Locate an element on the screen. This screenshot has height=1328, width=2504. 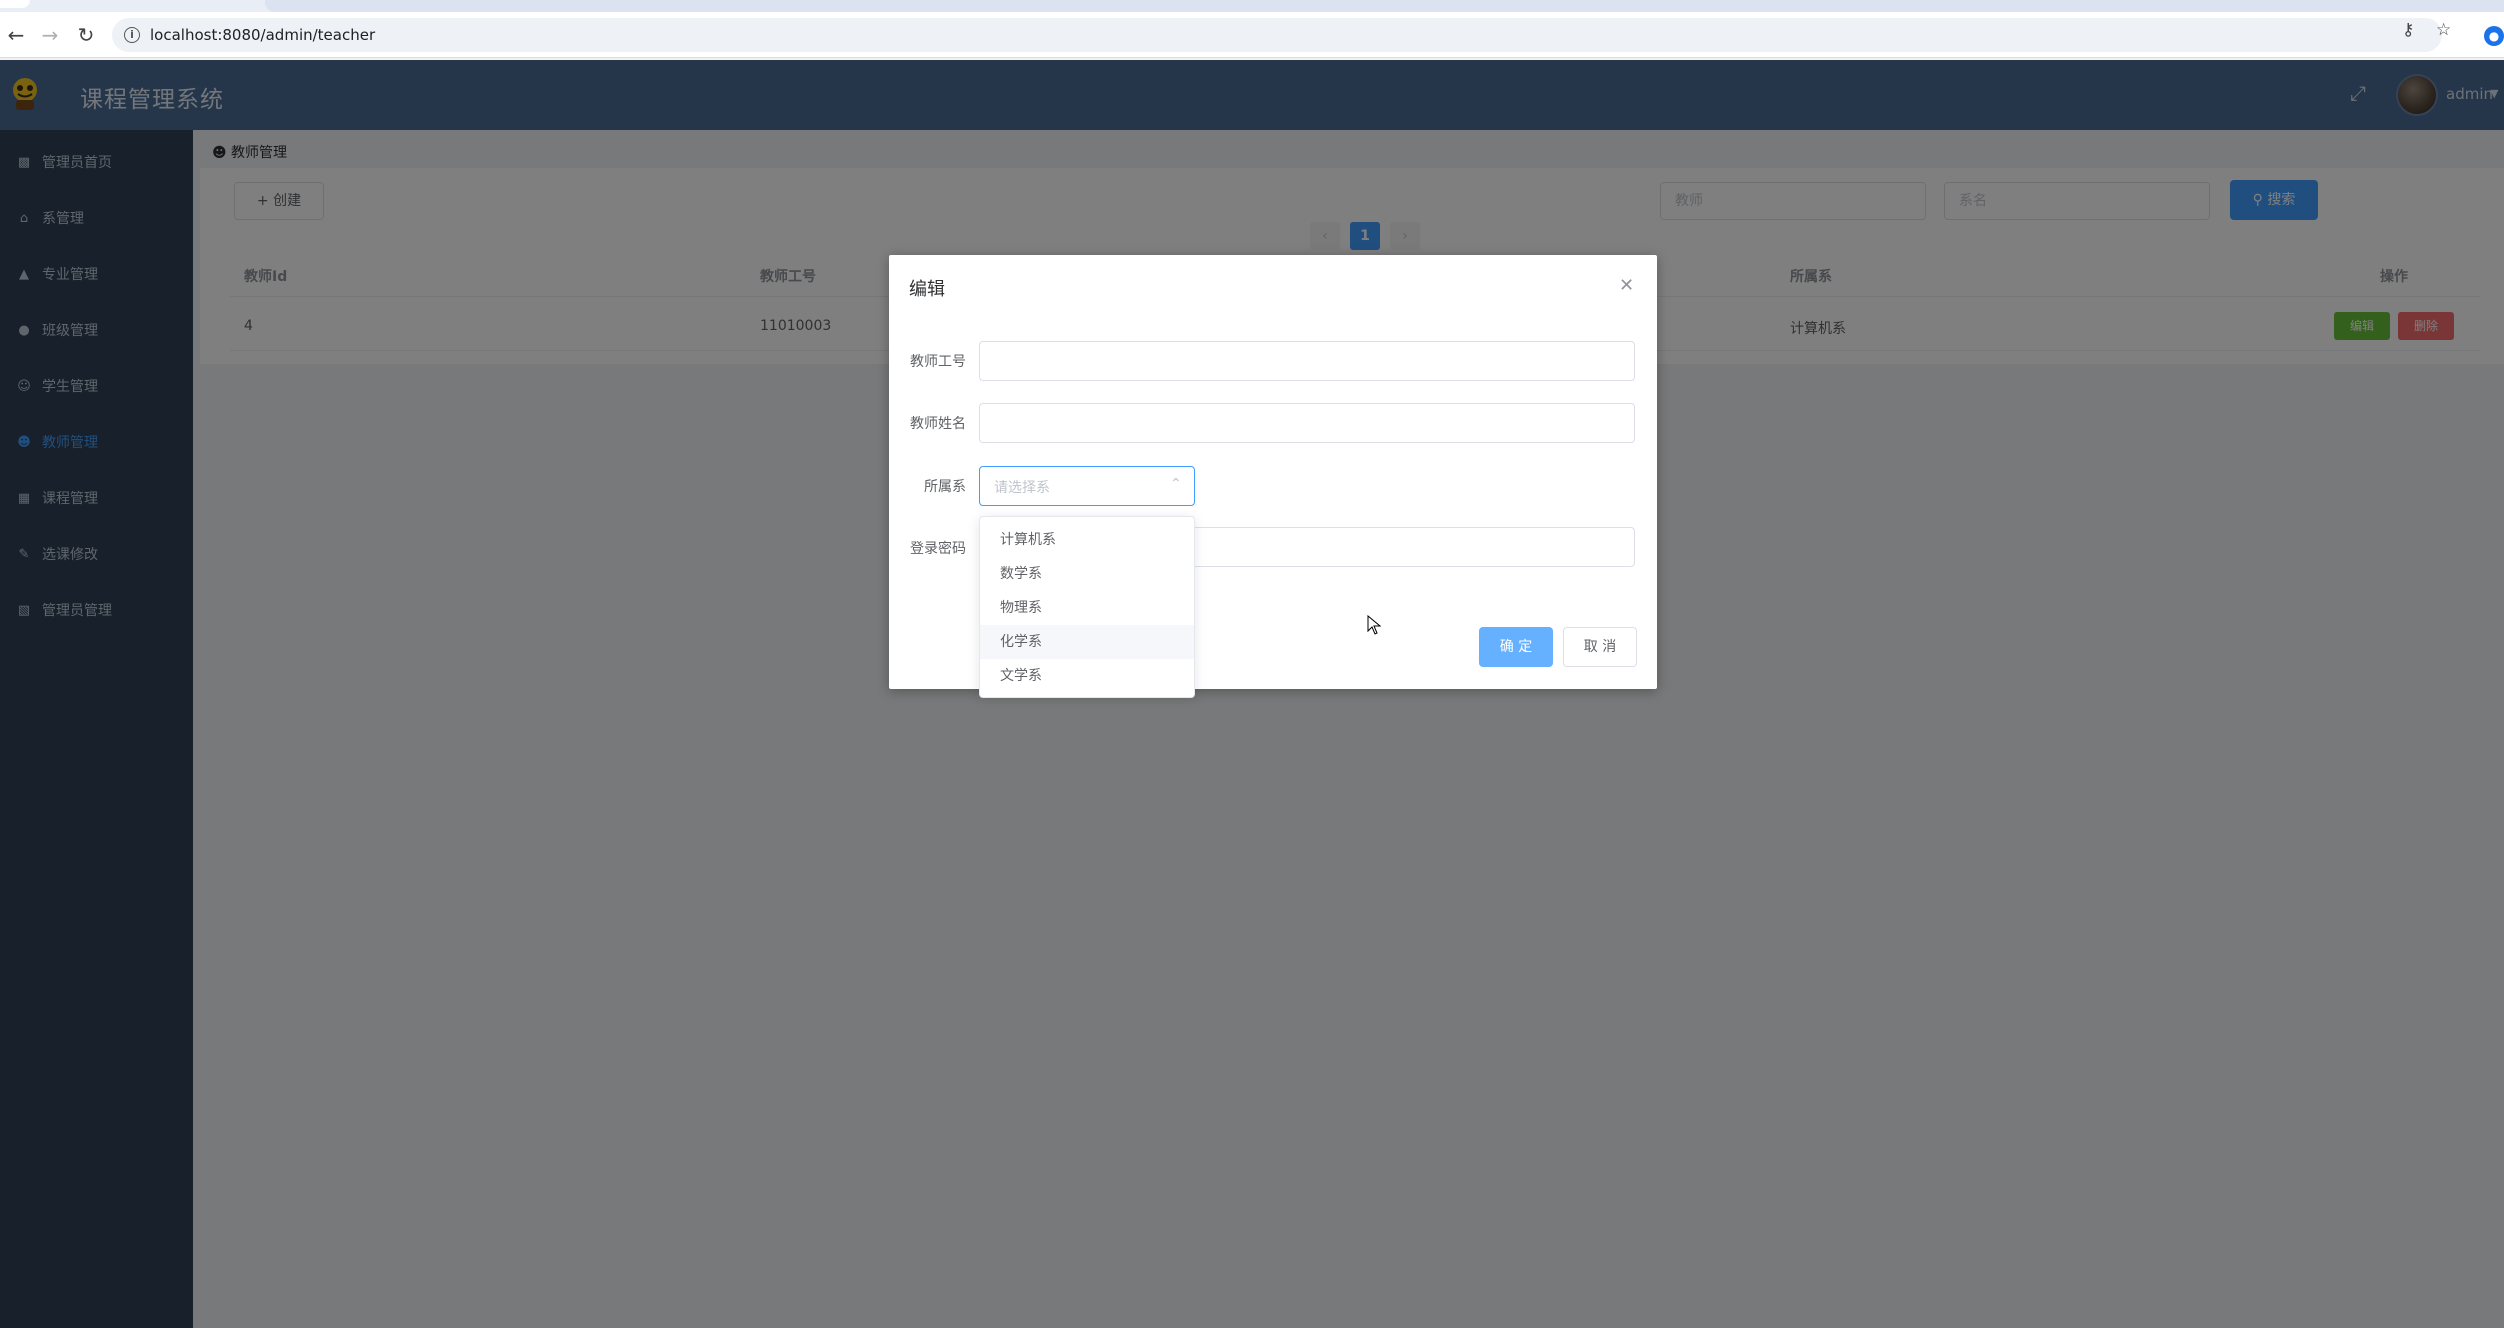
mouse-cursor-icon is located at coordinates (1374, 625).